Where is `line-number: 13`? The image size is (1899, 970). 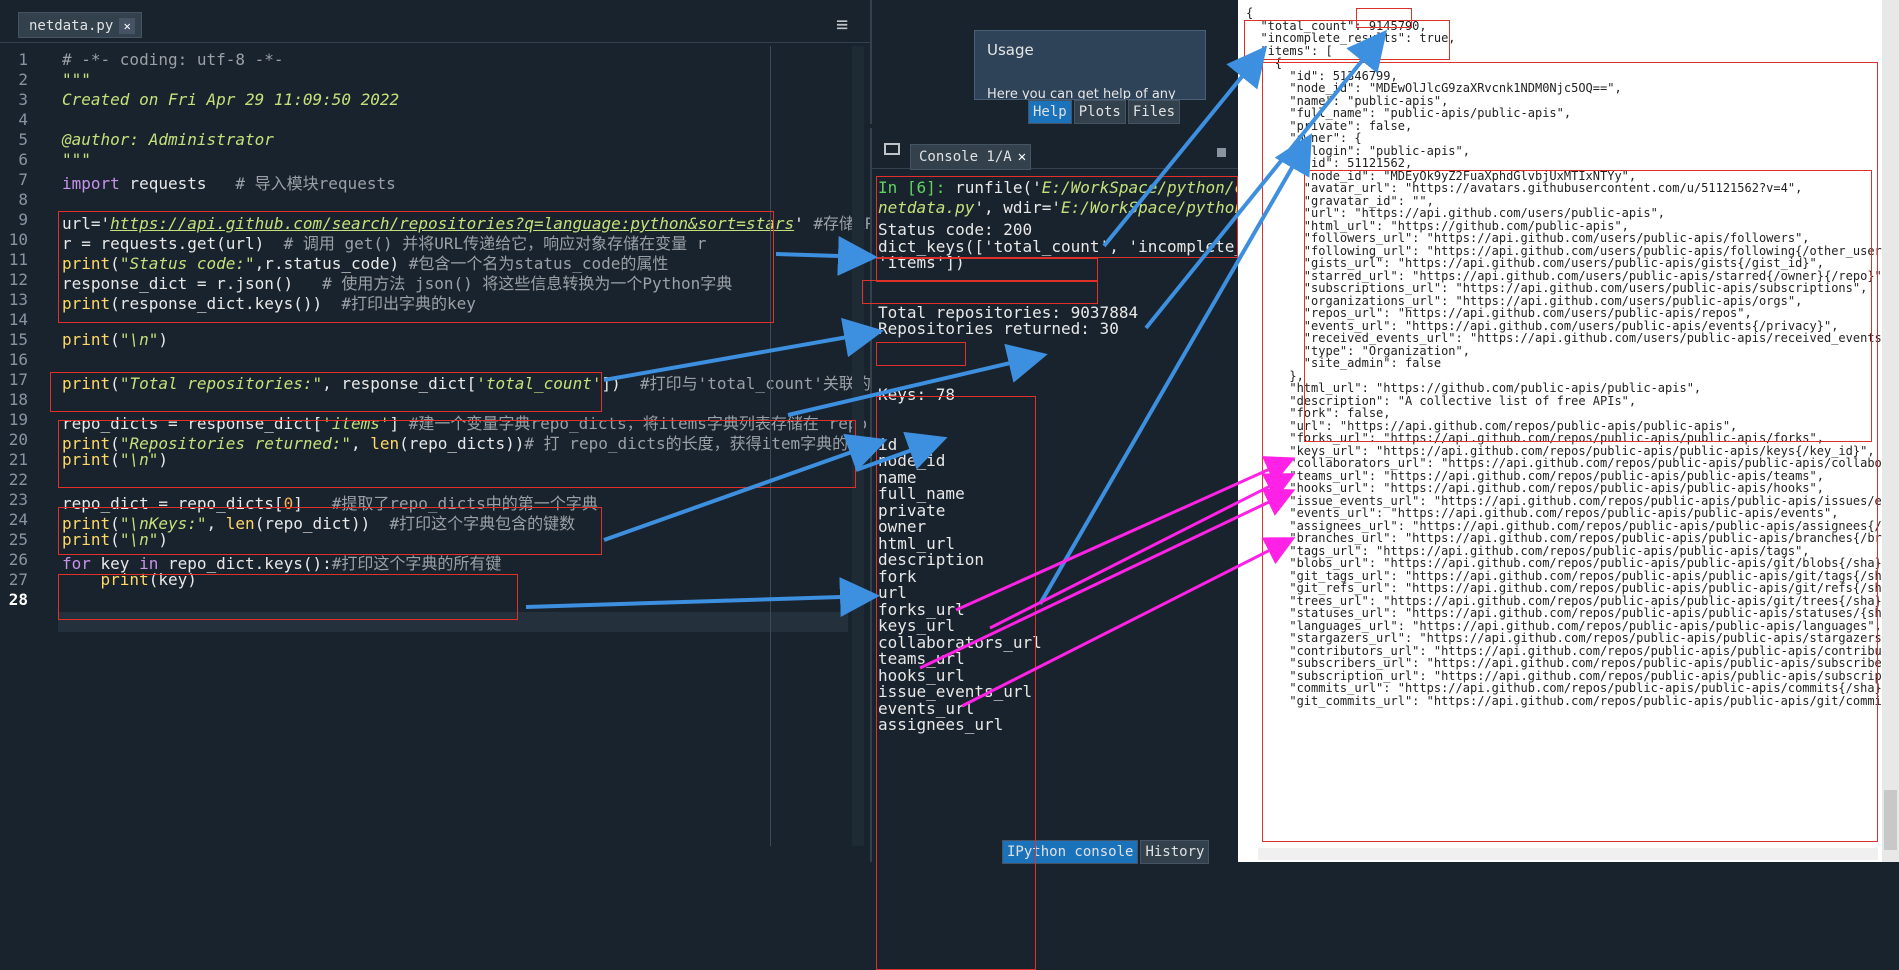 line-number: 13 is located at coordinates (18, 299).